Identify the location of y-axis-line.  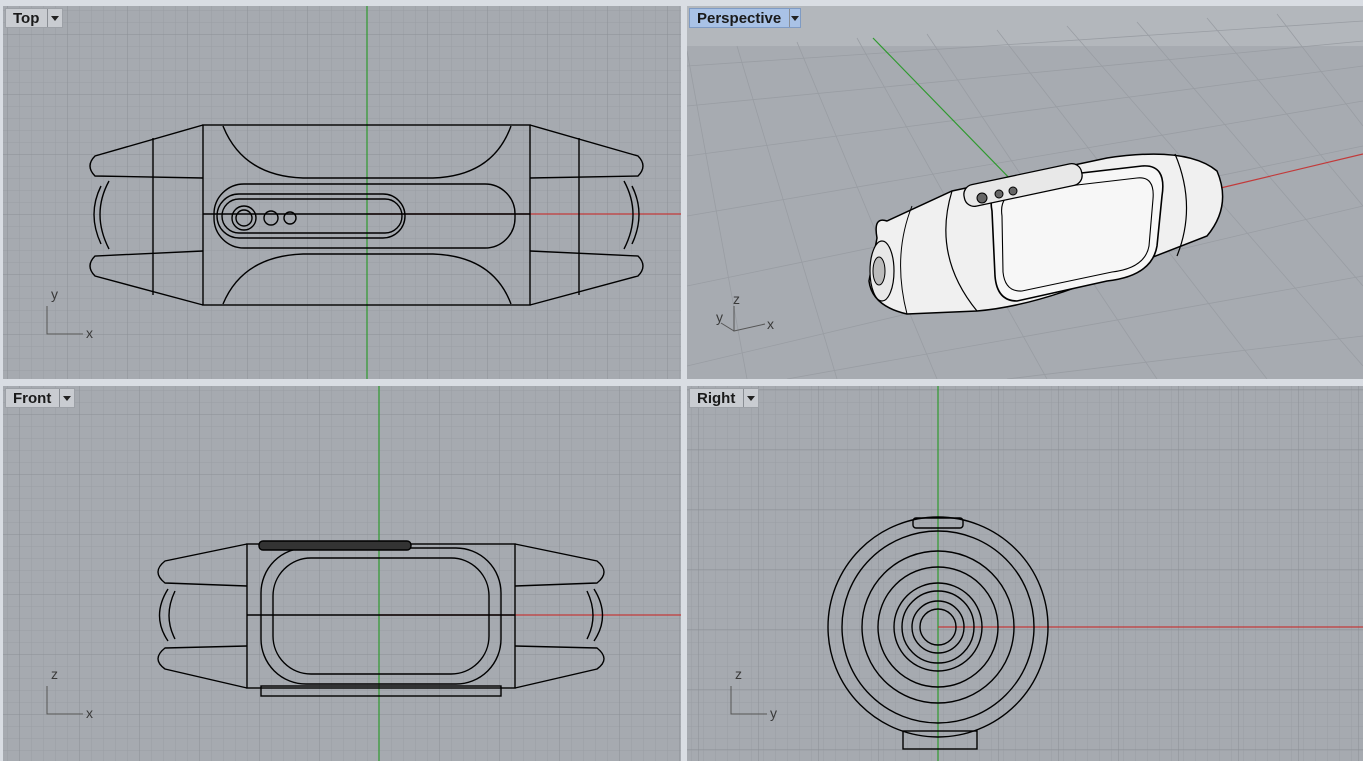
(945, 112).